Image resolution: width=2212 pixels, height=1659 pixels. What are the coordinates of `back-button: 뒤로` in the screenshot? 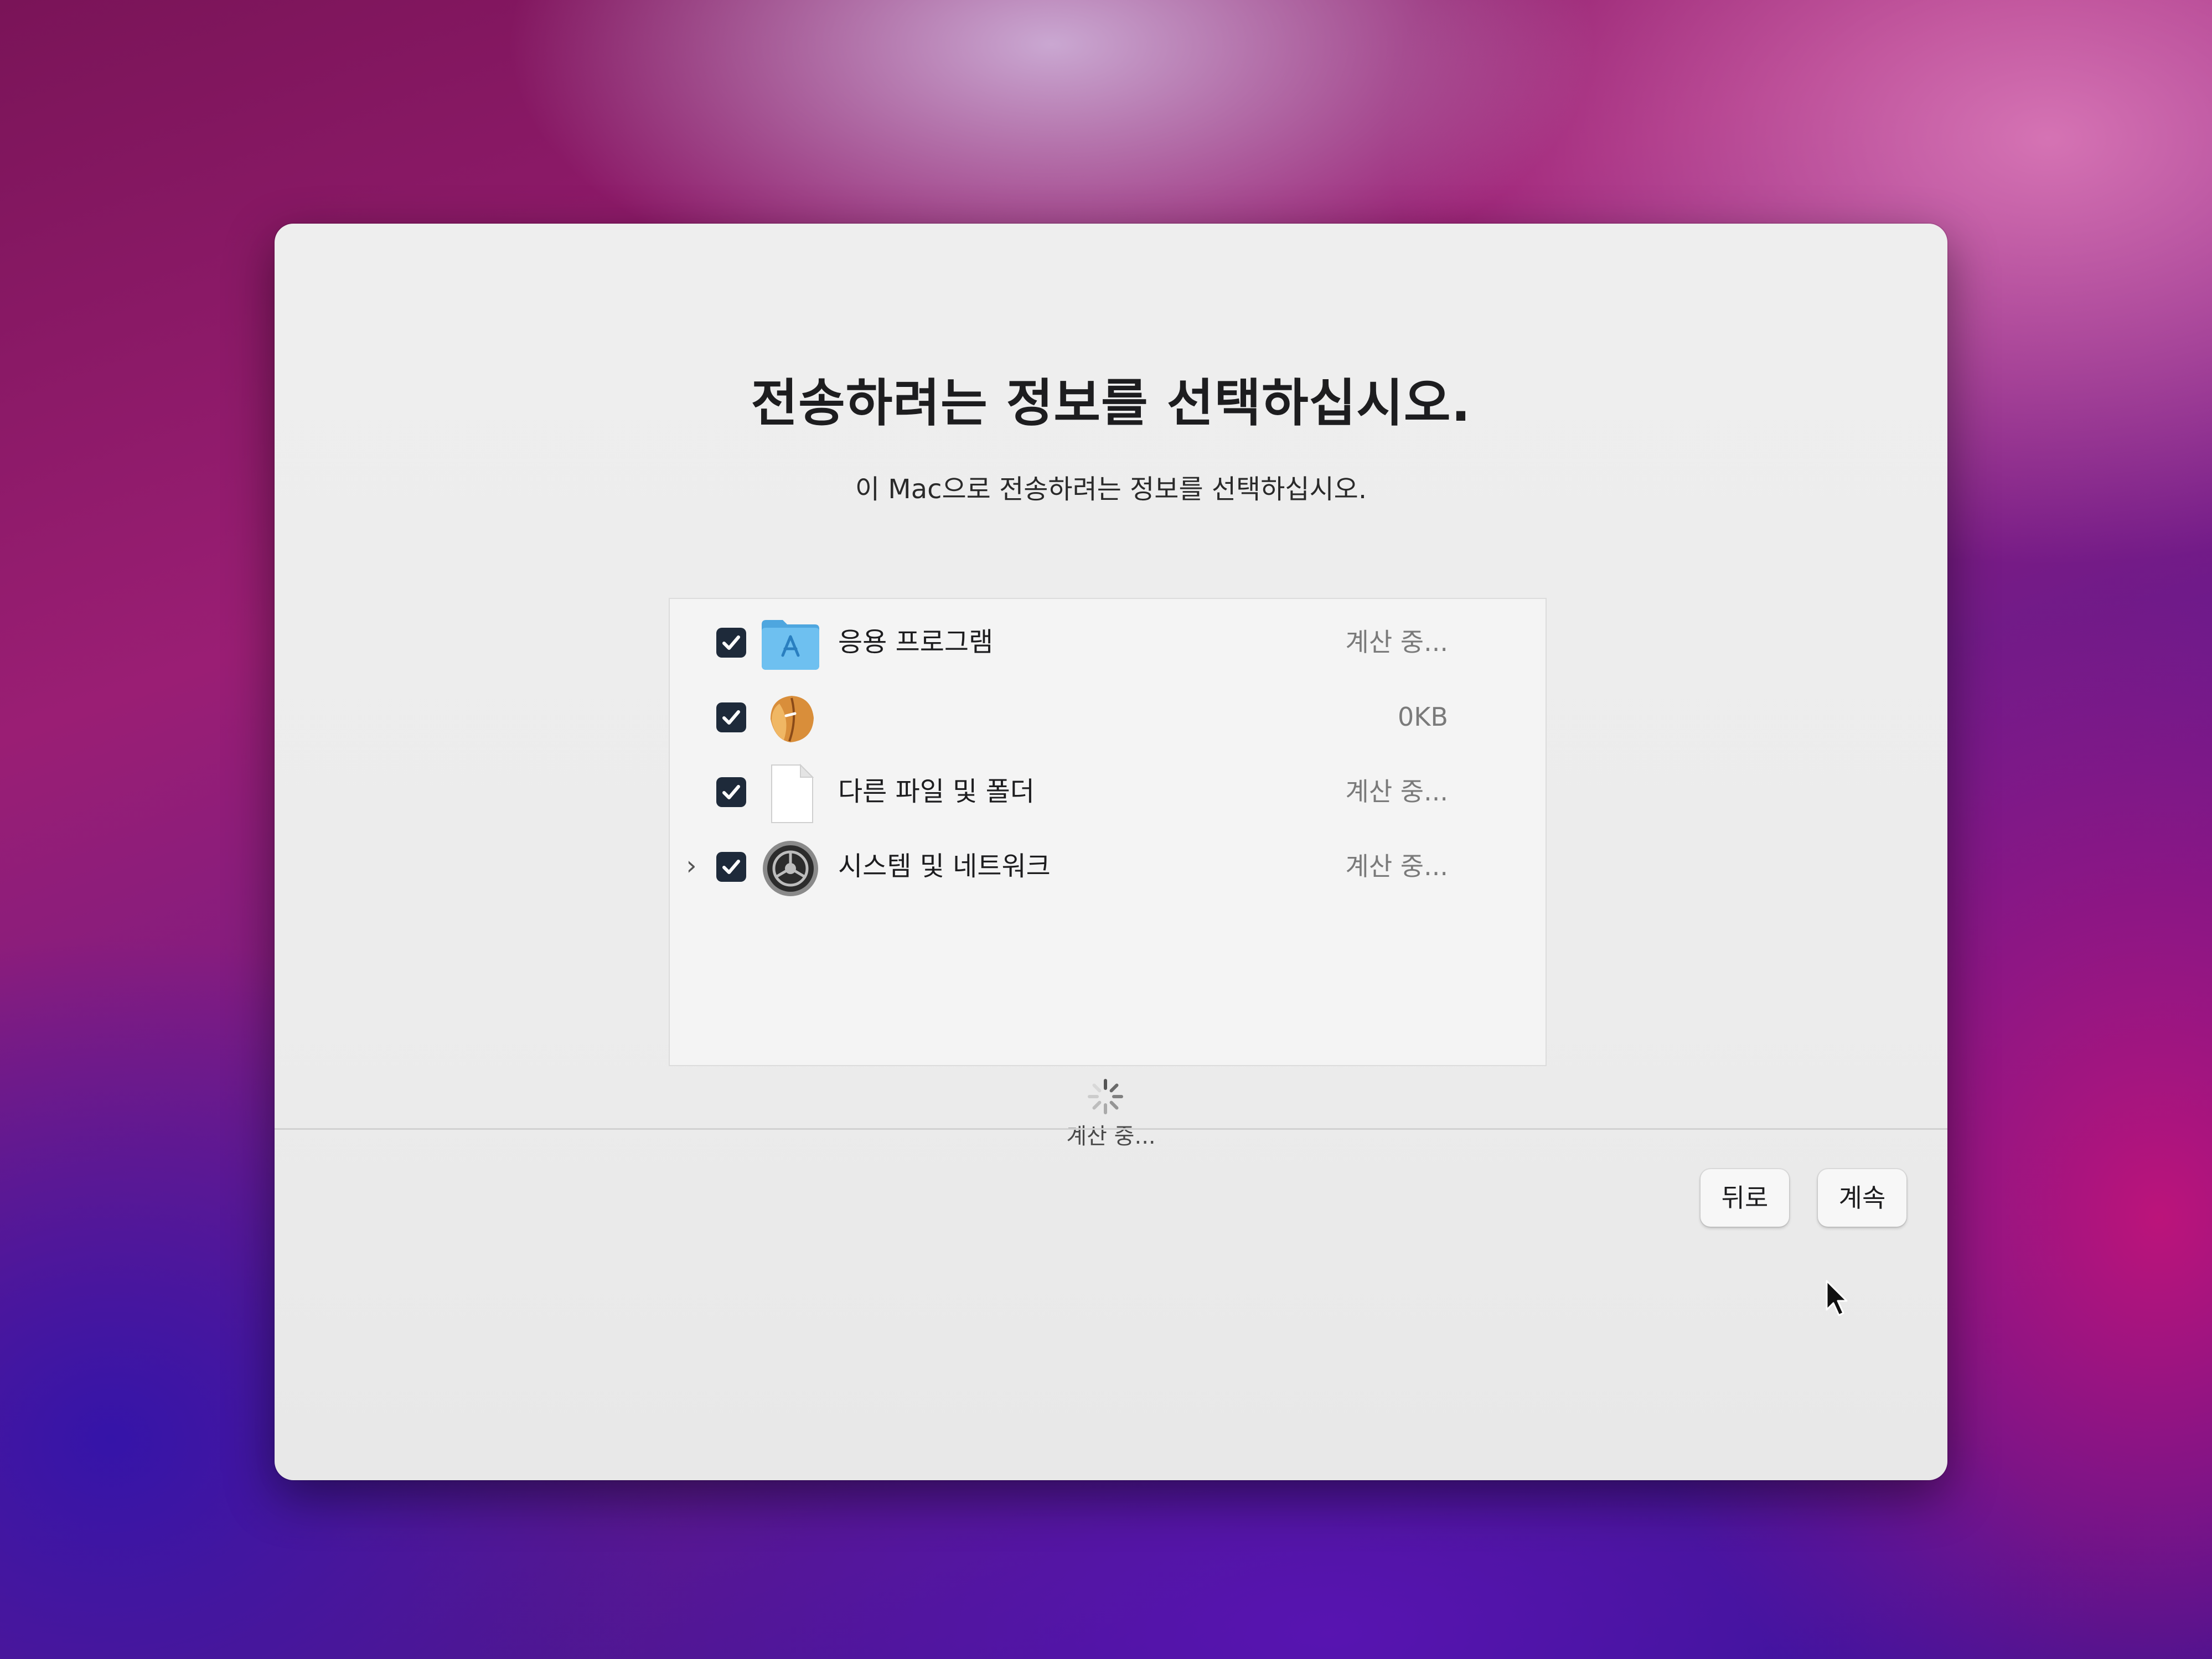 It's located at (1745, 1198).